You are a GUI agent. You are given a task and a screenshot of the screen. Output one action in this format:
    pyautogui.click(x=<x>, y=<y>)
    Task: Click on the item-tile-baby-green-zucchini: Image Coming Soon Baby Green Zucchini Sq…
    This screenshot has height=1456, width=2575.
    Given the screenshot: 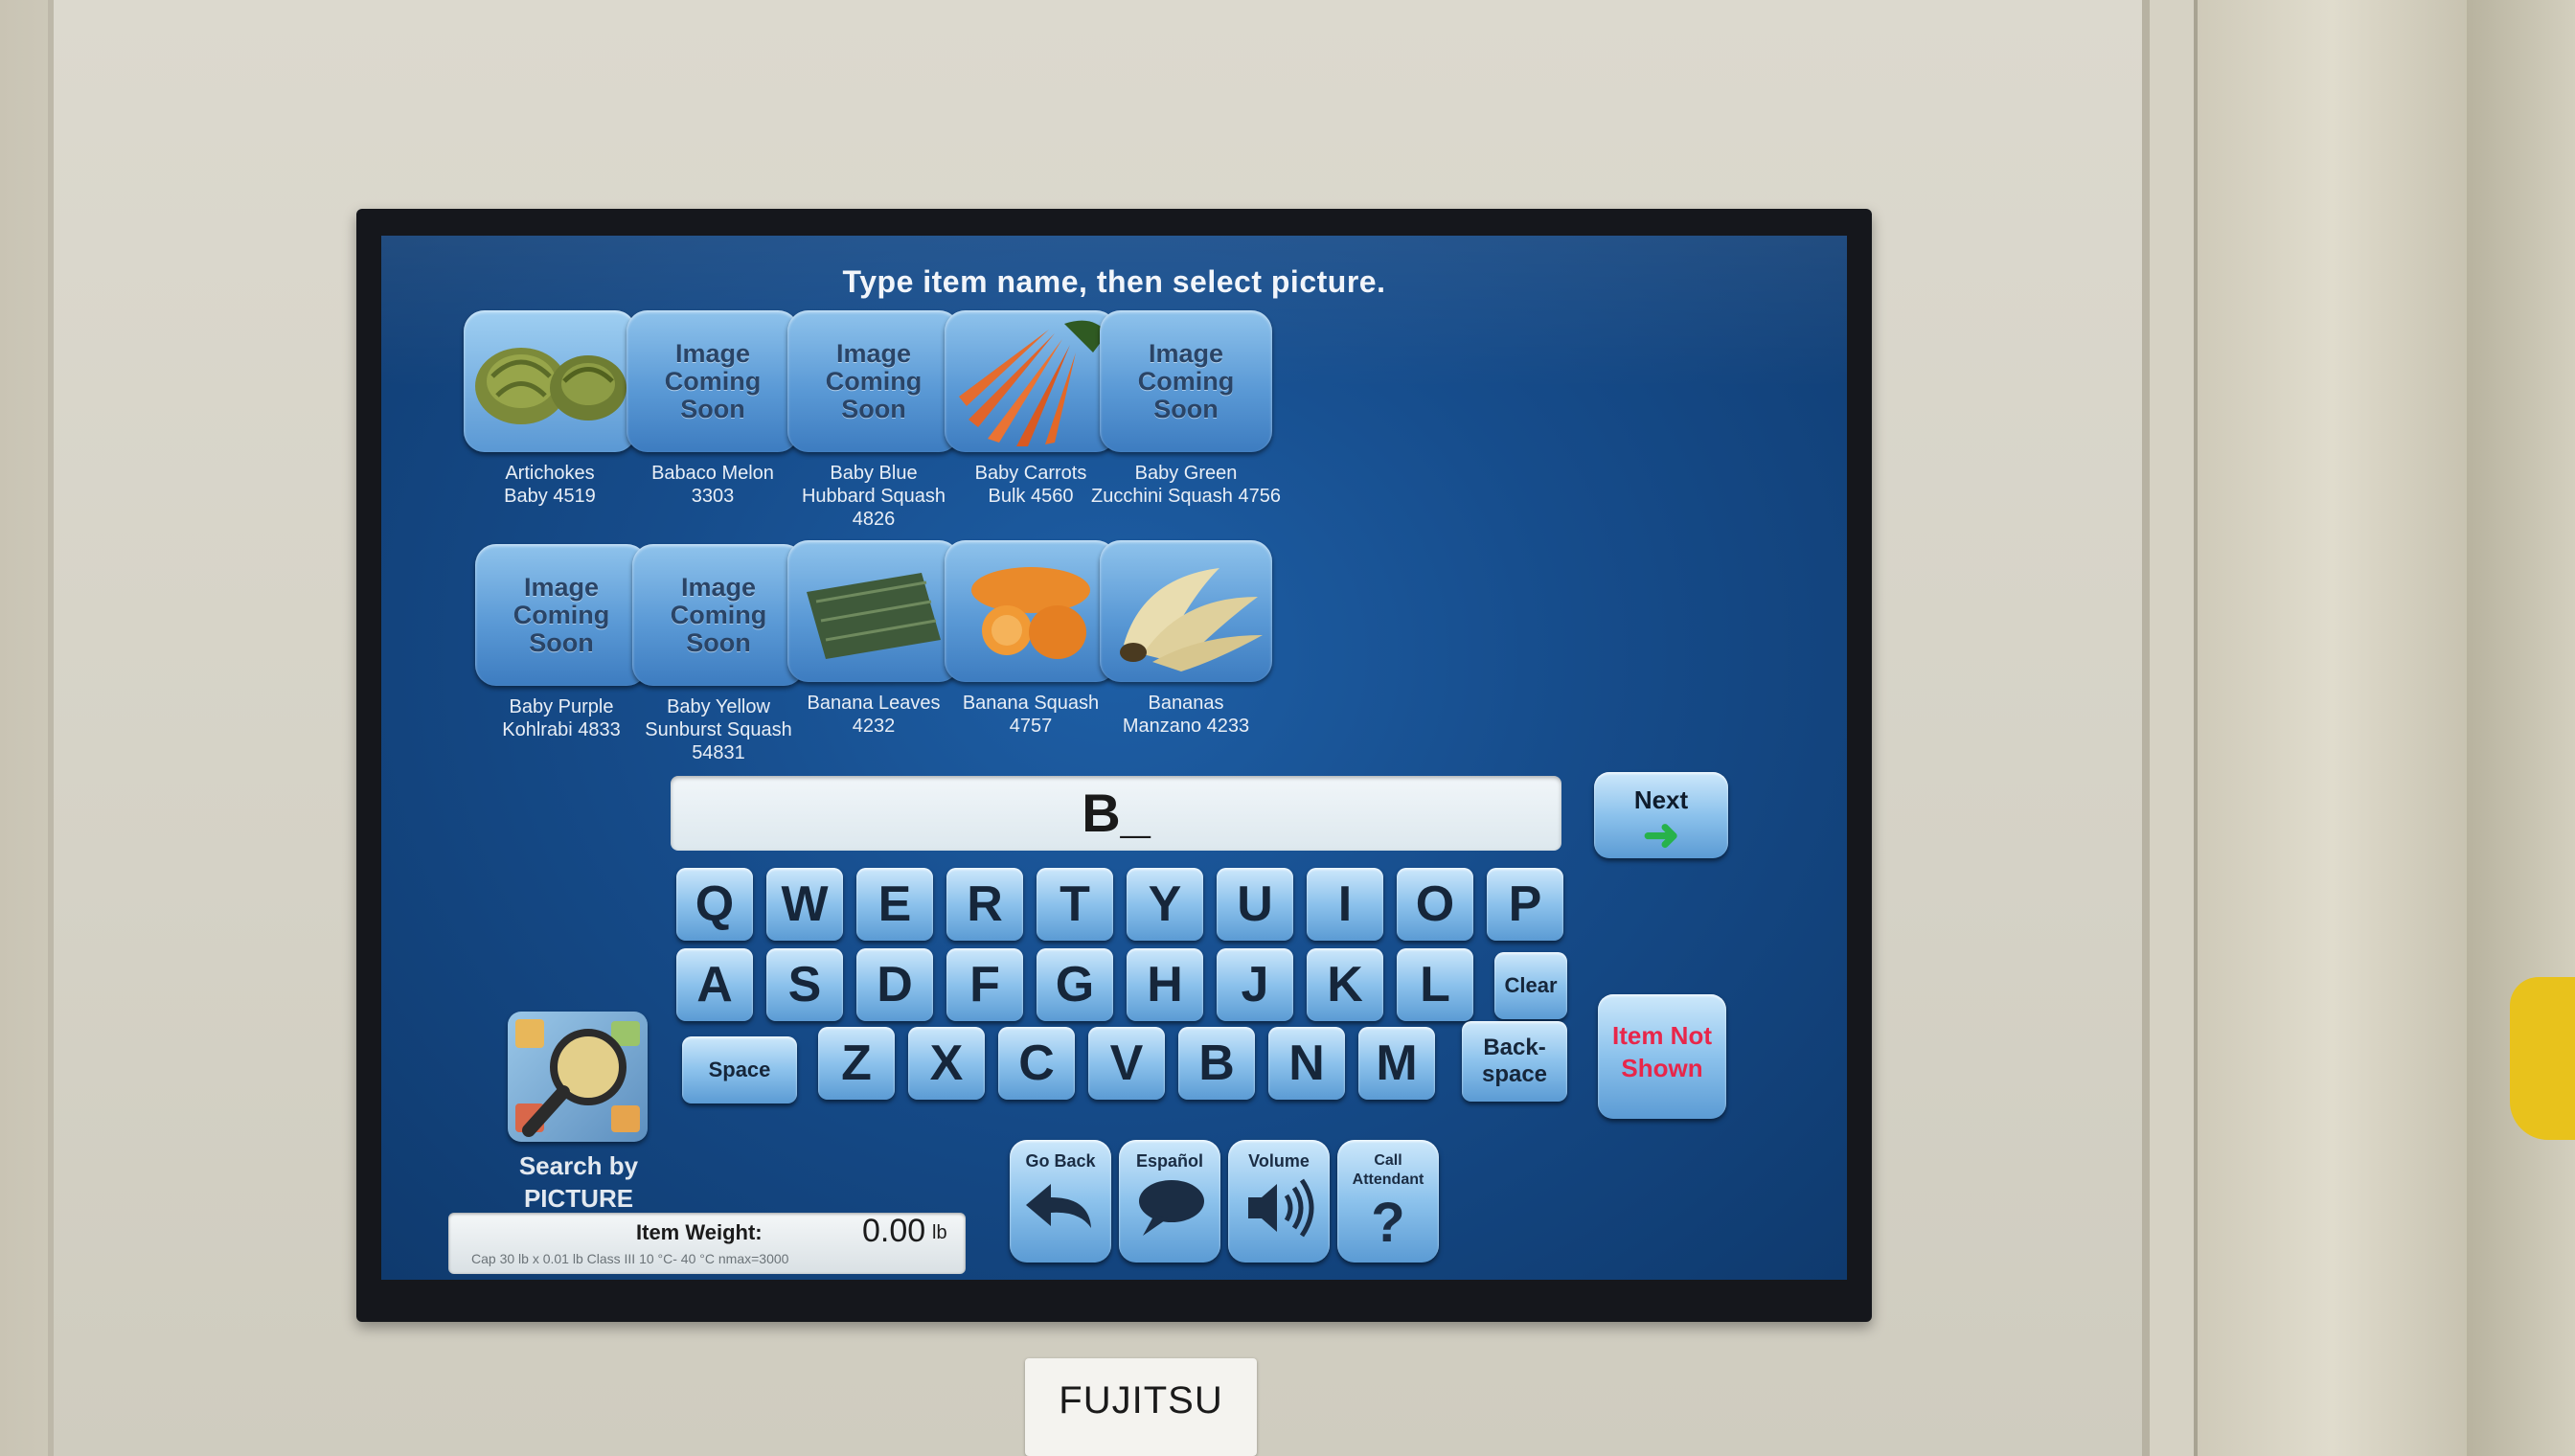 What is the action you would take?
    pyautogui.click(x=1186, y=409)
    